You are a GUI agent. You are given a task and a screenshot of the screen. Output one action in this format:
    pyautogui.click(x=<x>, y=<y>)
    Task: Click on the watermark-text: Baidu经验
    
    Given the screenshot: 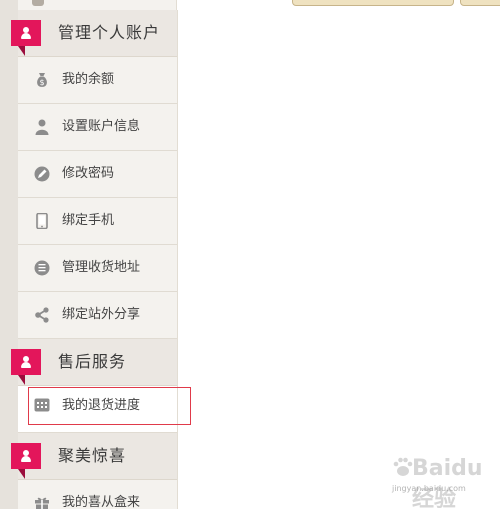 What is the action you would take?
    pyautogui.click(x=447, y=482)
    